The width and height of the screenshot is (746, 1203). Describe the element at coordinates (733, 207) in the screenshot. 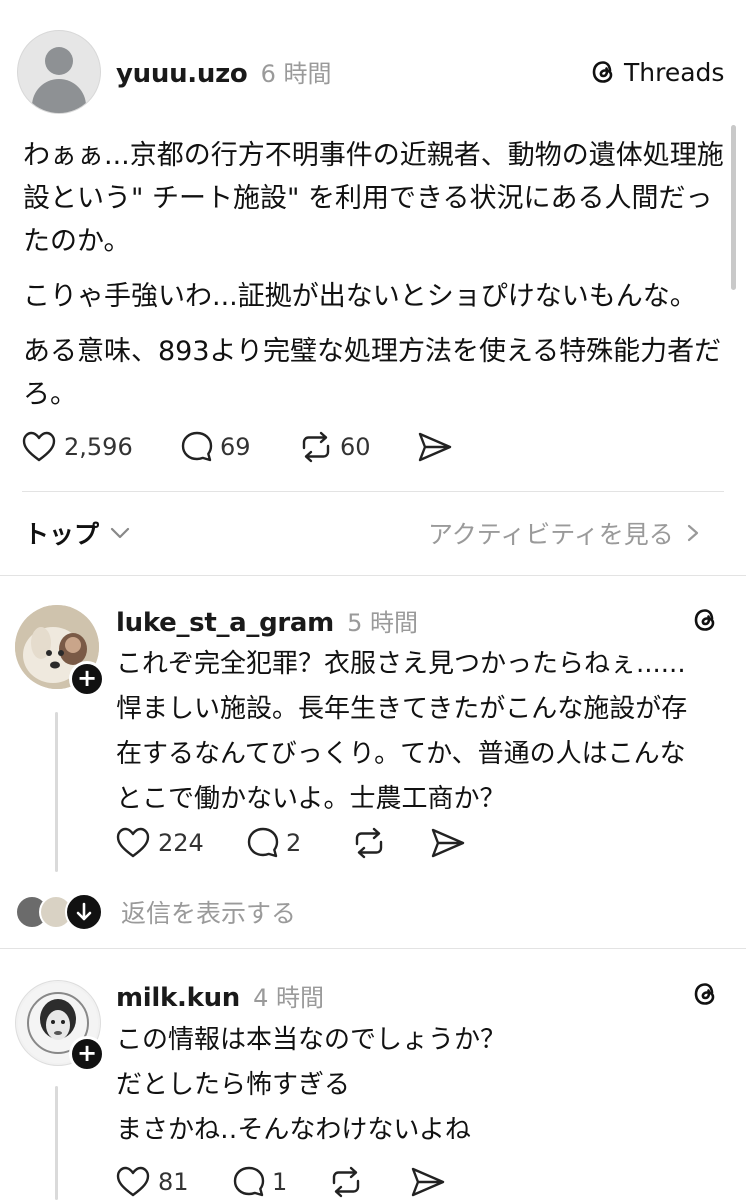

I see `scrollbar` at that location.